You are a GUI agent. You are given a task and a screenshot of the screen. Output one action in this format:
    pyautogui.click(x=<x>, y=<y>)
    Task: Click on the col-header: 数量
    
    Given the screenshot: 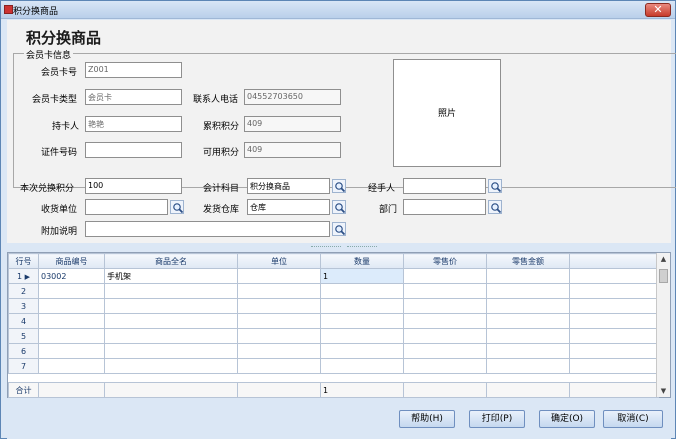 What is the action you would take?
    pyautogui.click(x=362, y=261)
    